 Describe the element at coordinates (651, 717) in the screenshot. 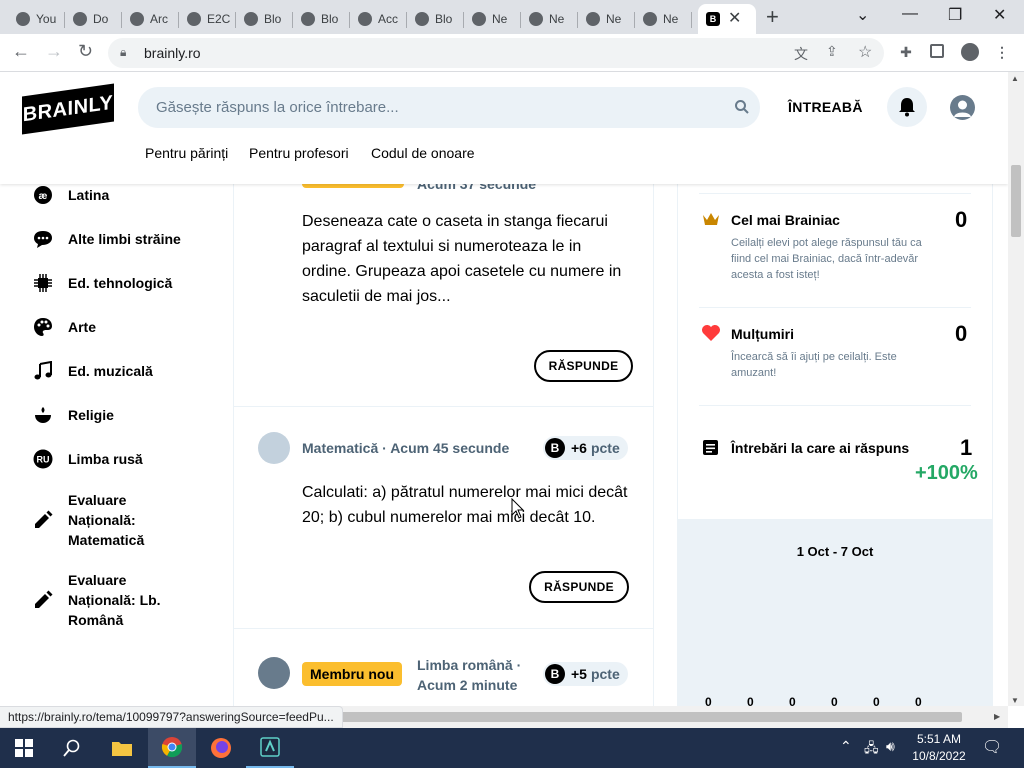

I see `horizontal-scroll-thumb` at that location.